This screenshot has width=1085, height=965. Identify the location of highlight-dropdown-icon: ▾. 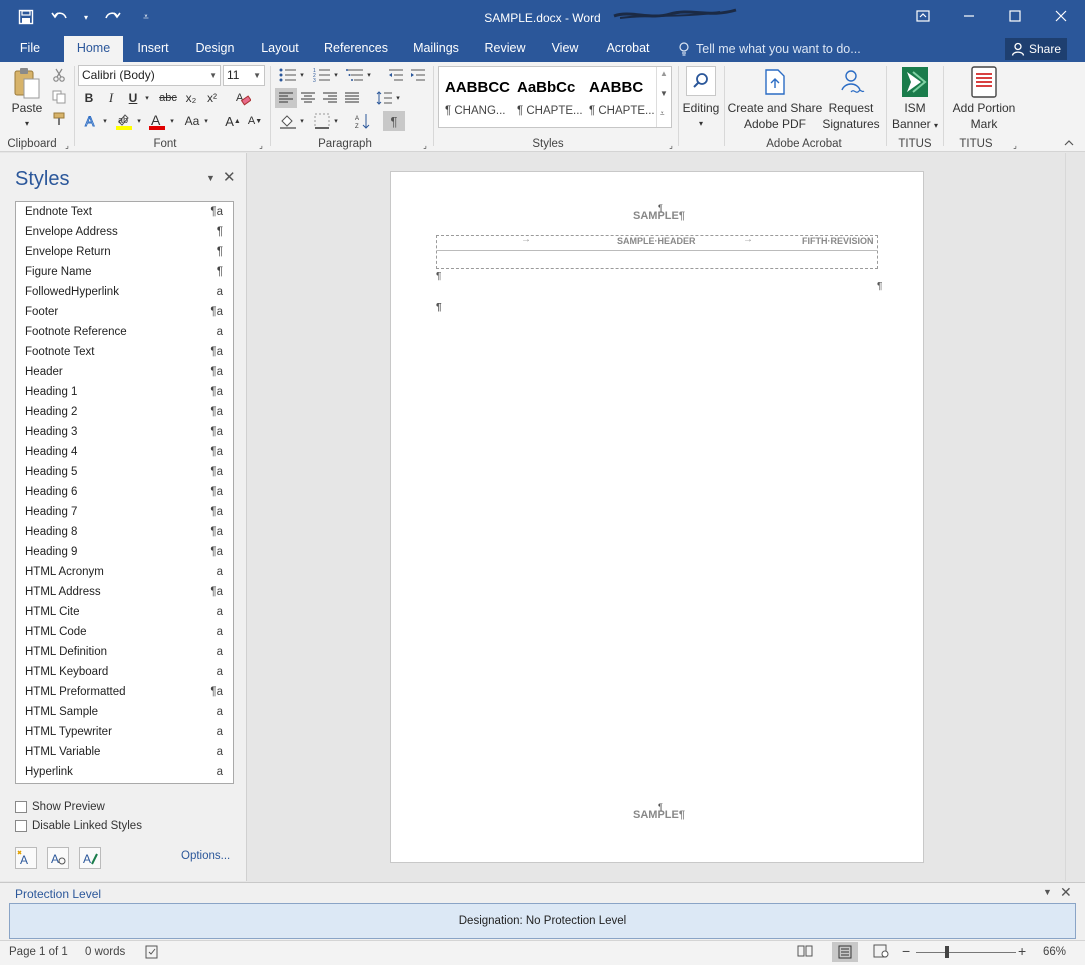
(139, 121).